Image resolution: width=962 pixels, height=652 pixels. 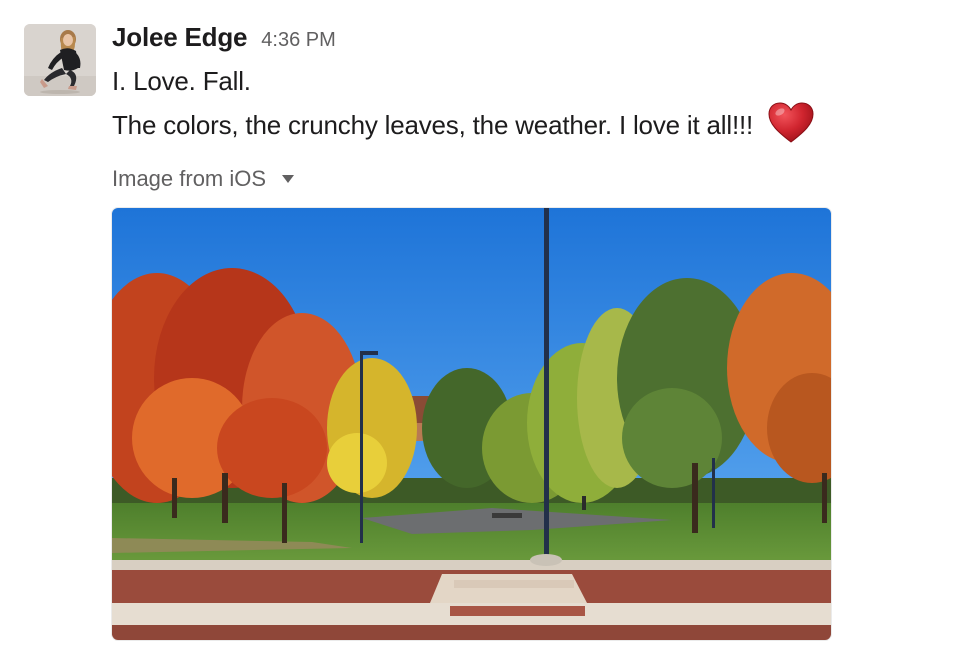 What do you see at coordinates (791, 122) in the screenshot?
I see `heart-icon` at bounding box center [791, 122].